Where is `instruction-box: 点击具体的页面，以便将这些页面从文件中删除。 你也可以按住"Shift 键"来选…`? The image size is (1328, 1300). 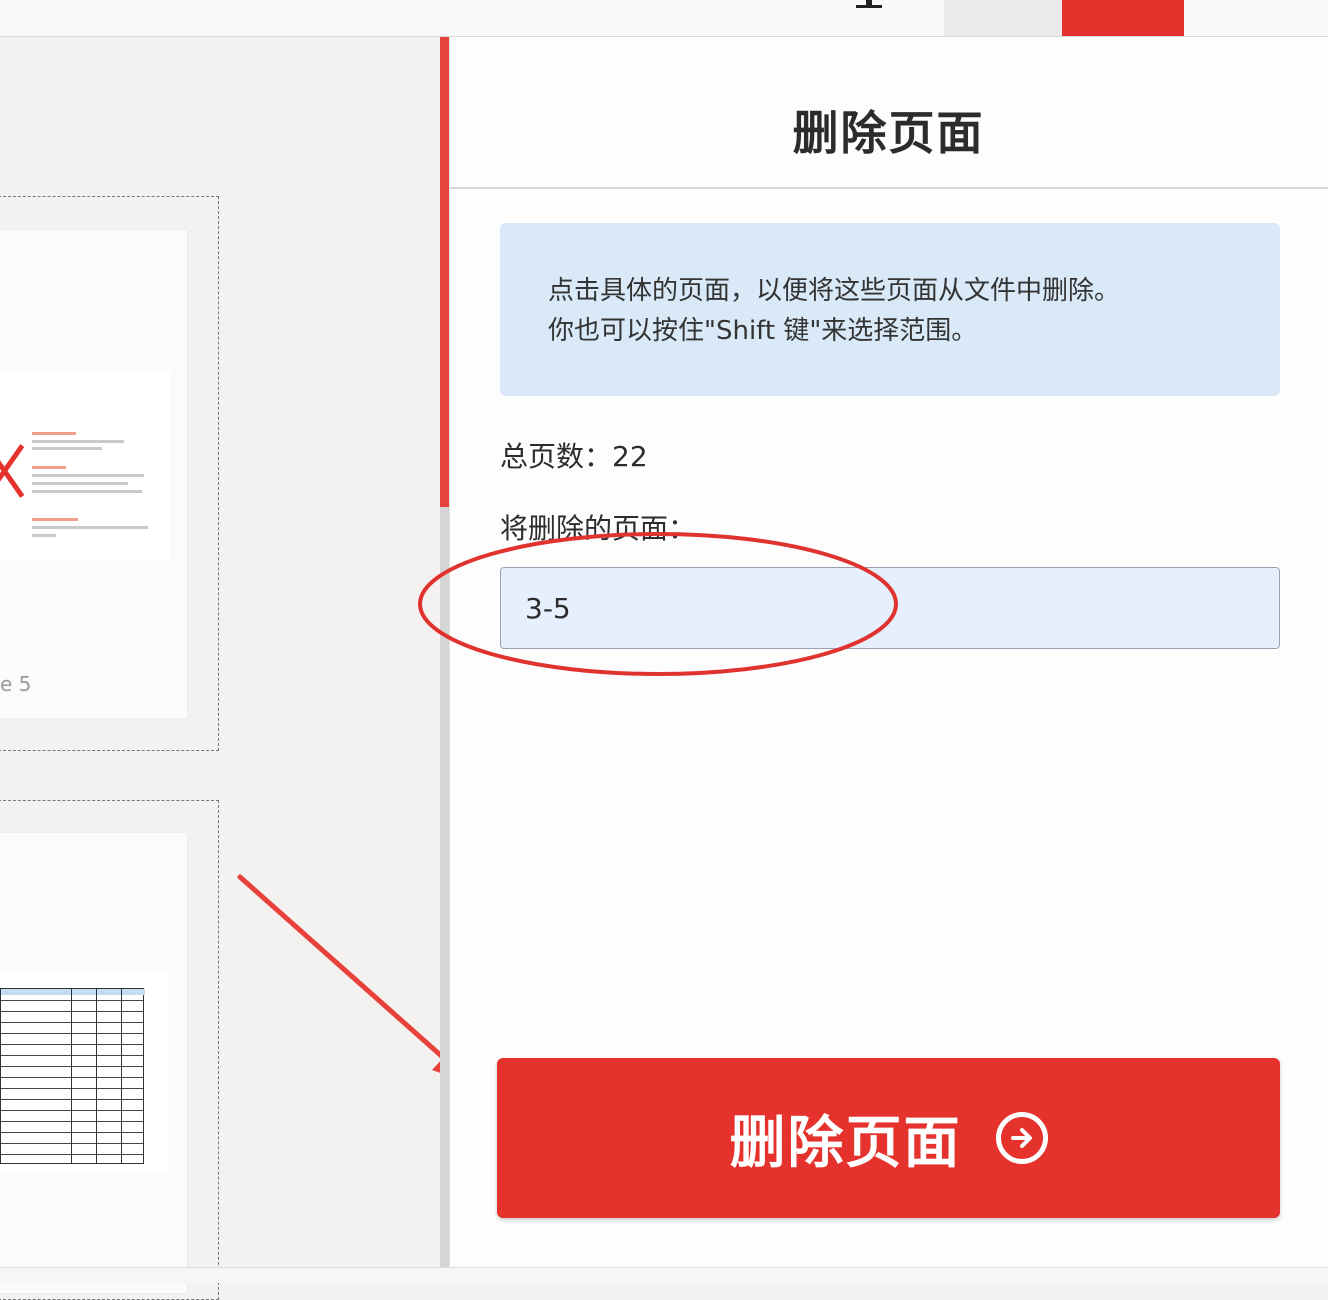
instruction-box: 点击具体的页面，以便将这些页面从文件中删除。 你也可以按住"Shift 键"来选… is located at coordinates (890, 309).